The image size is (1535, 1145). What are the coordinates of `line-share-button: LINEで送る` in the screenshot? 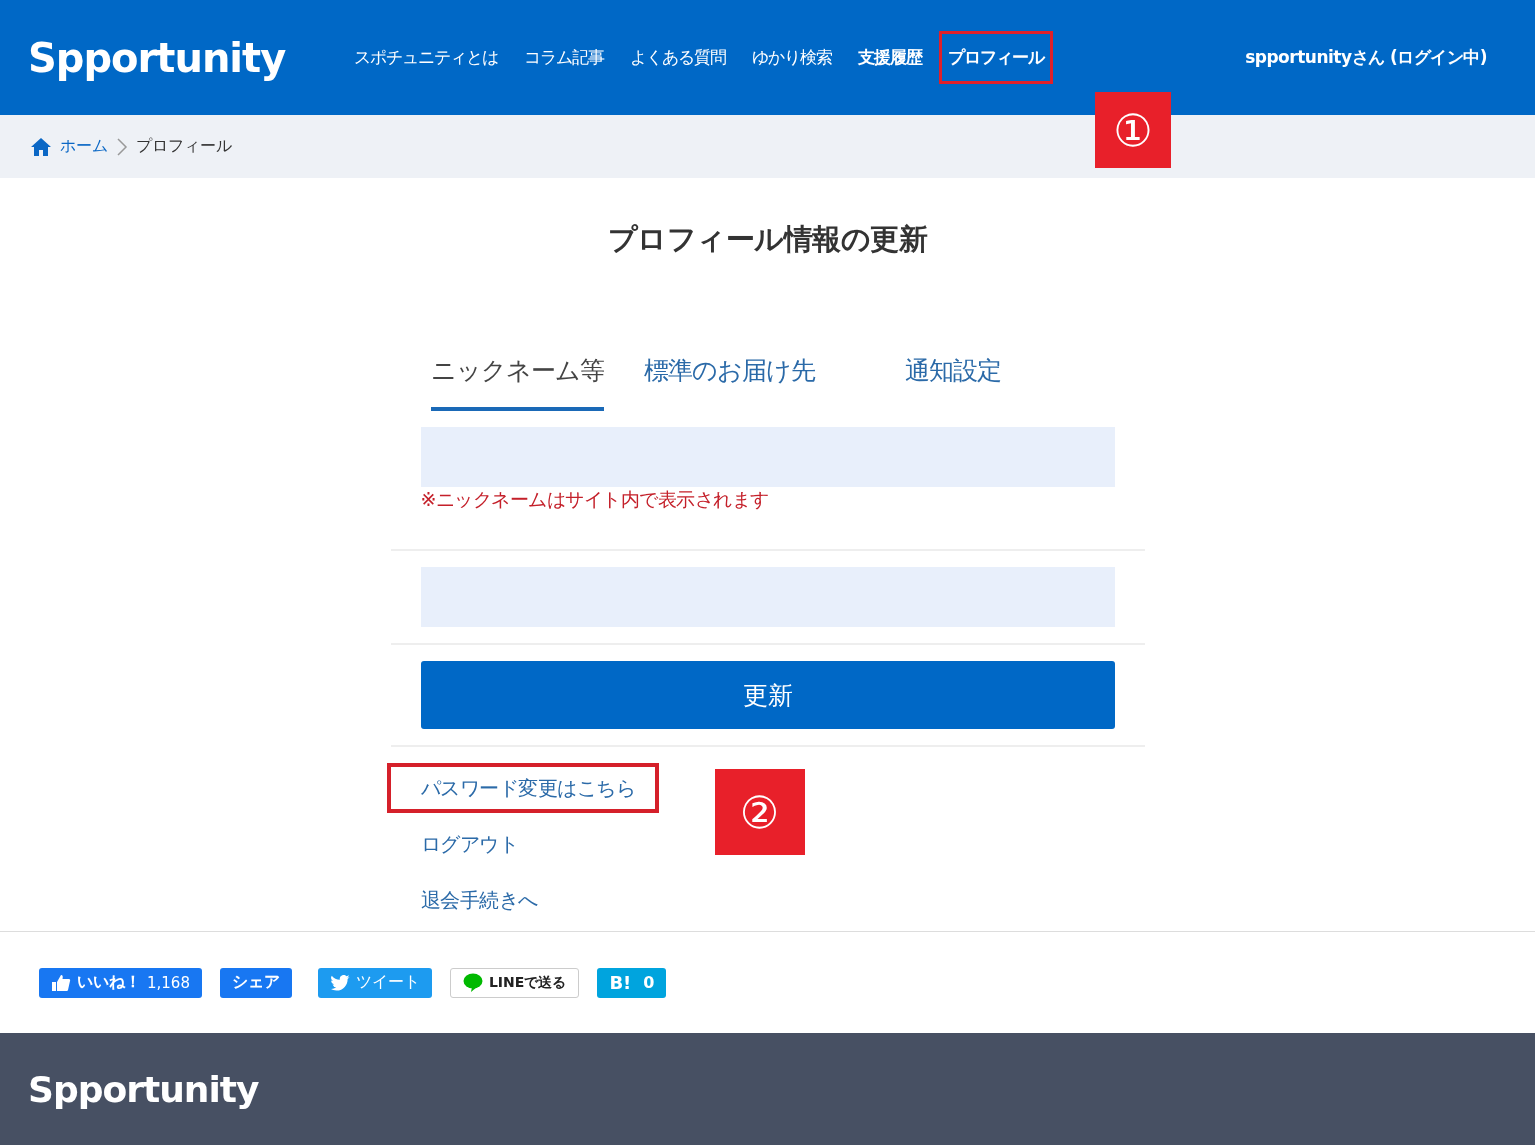 It's located at (514, 982).